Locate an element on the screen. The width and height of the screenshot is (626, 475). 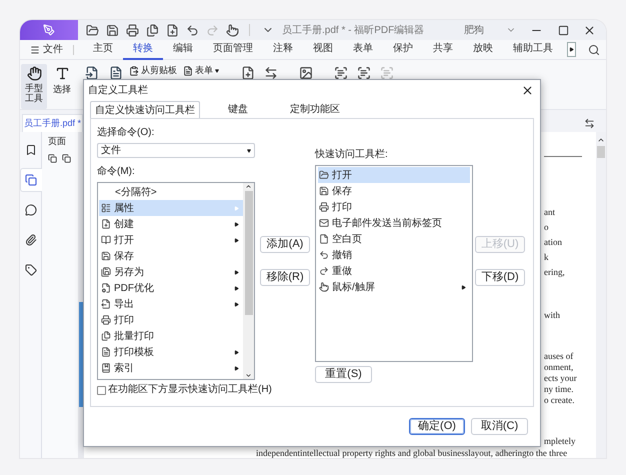
hand-tool-button: 手型工具 is located at coordinates (34, 86).